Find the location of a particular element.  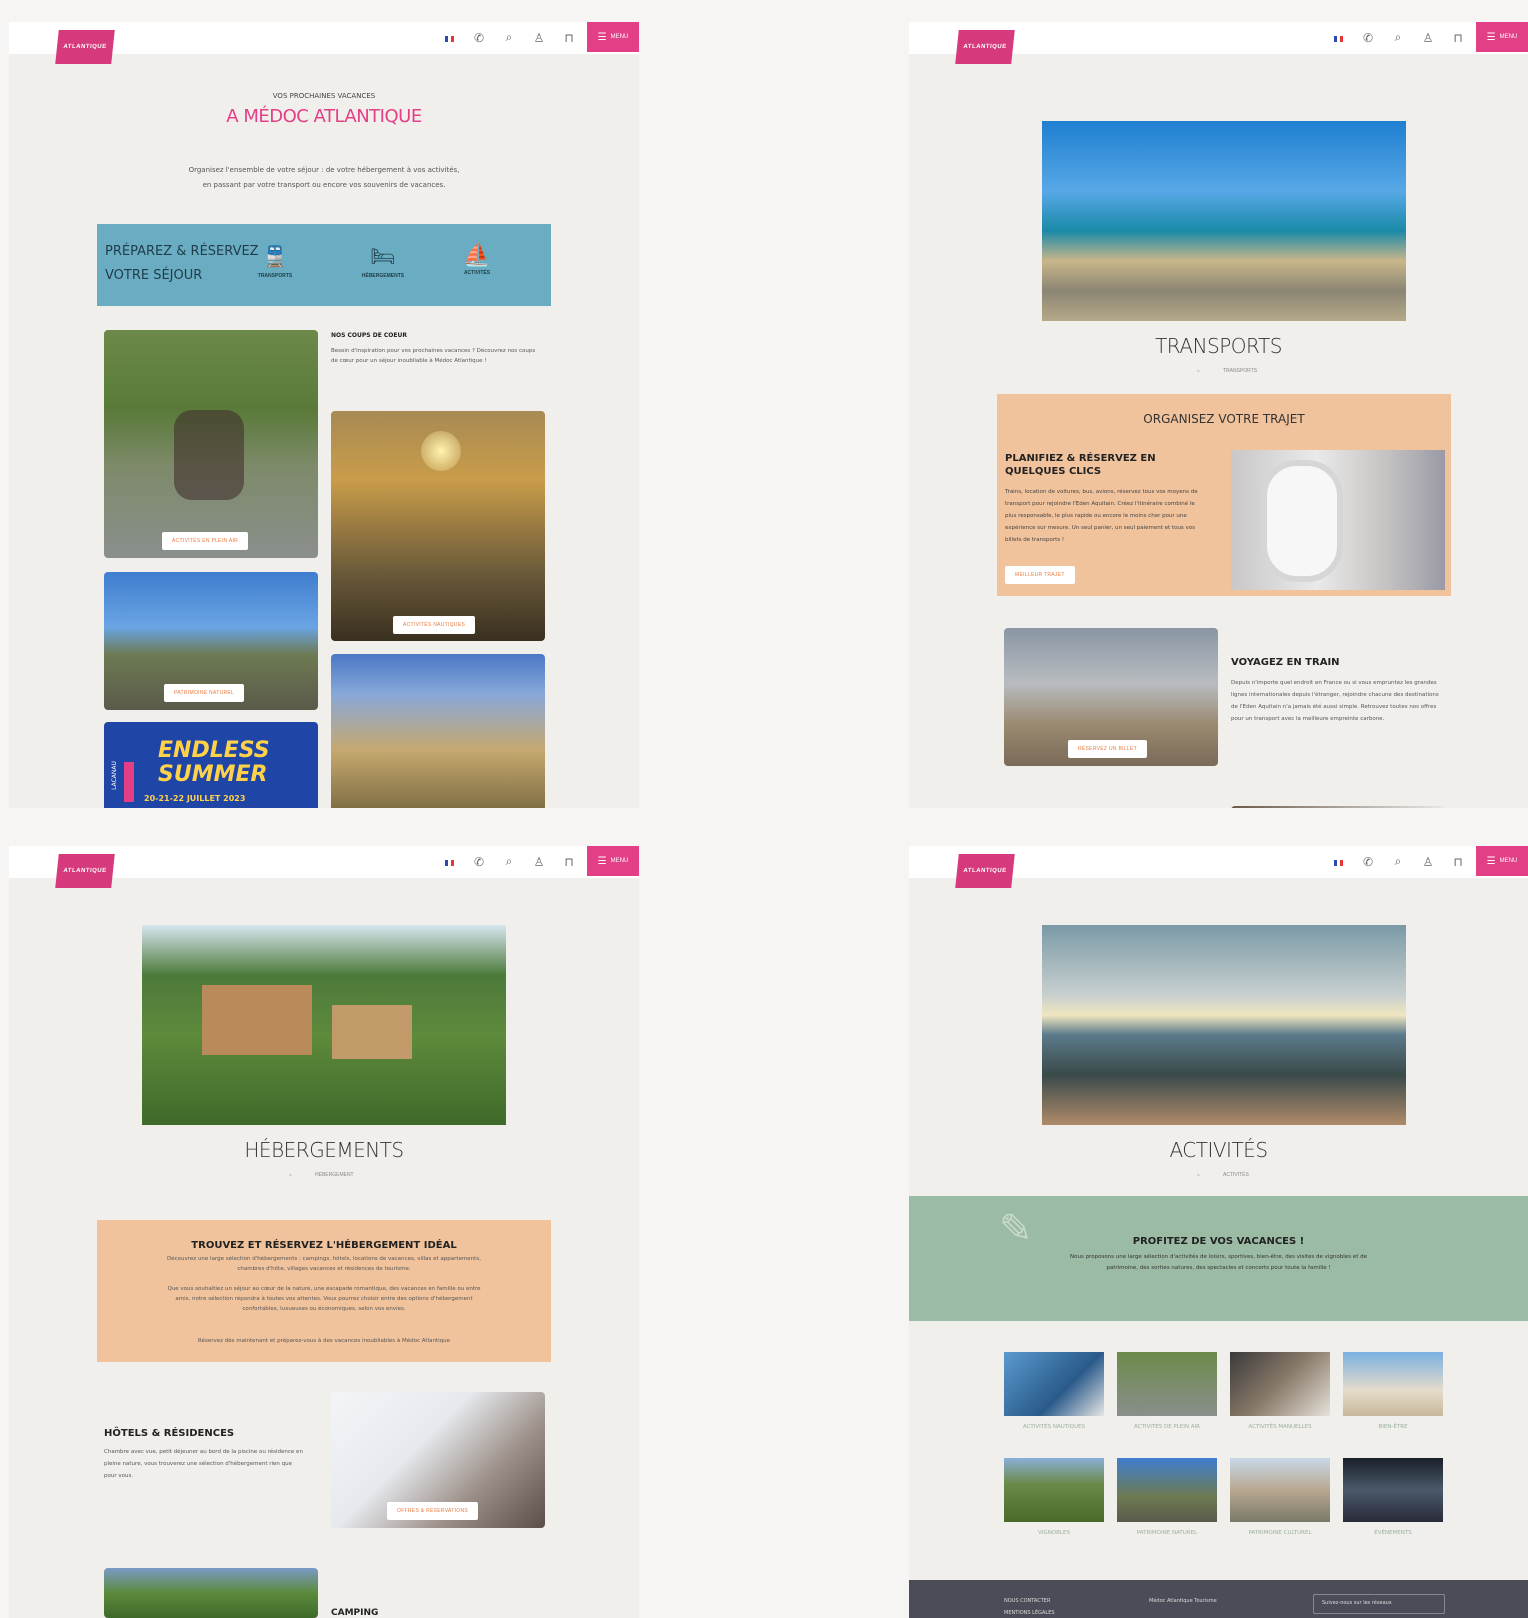

card-nautiques: ACTIVITÉS NAUTIQUES is located at coordinates (438, 526).